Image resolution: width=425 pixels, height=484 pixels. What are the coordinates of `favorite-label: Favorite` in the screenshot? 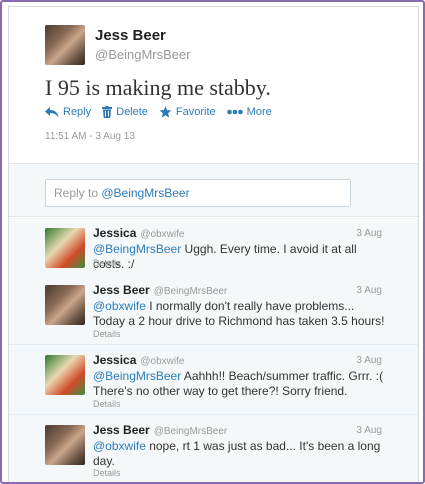 It's located at (195, 112).